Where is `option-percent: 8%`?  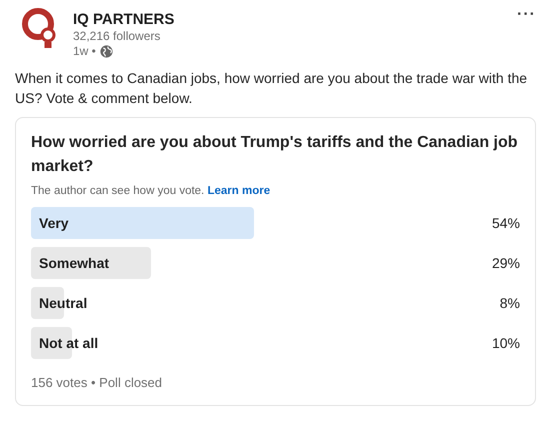
option-percent: 8% is located at coordinates (510, 303).